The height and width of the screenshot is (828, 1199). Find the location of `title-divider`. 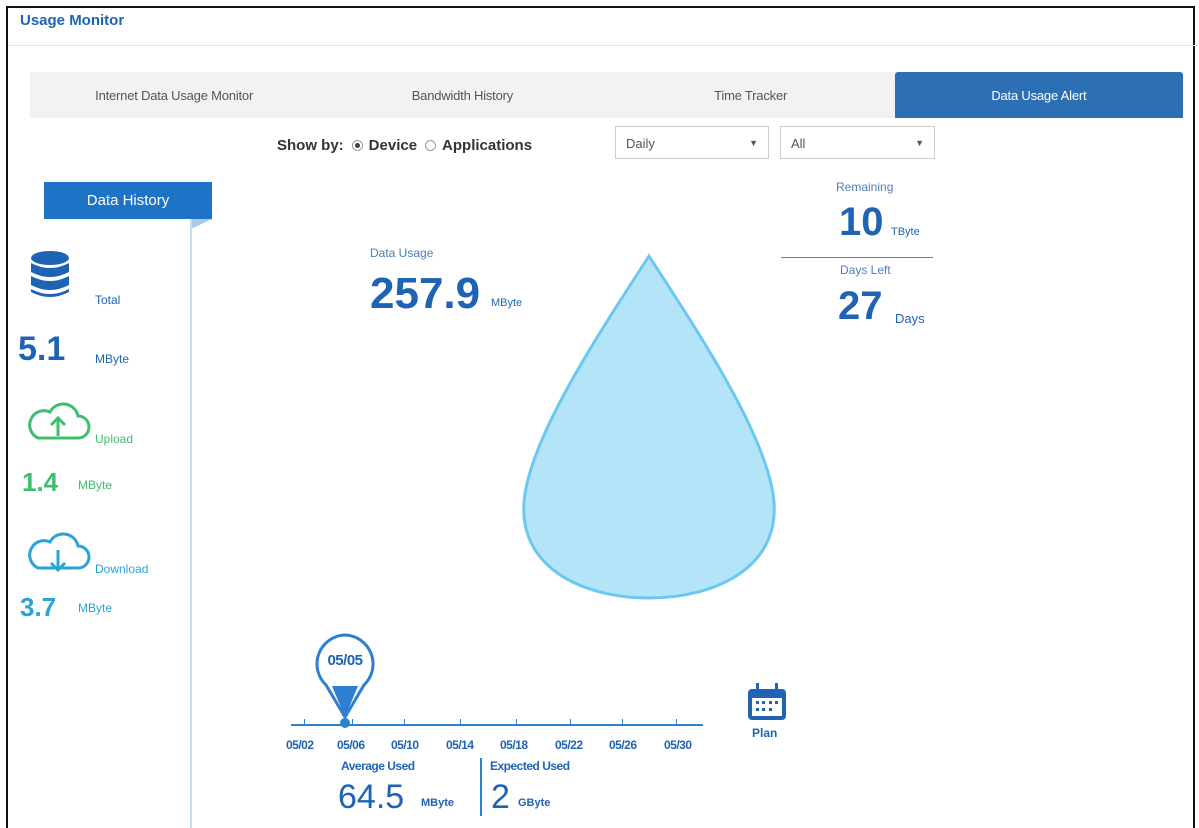

title-divider is located at coordinates (603, 45).